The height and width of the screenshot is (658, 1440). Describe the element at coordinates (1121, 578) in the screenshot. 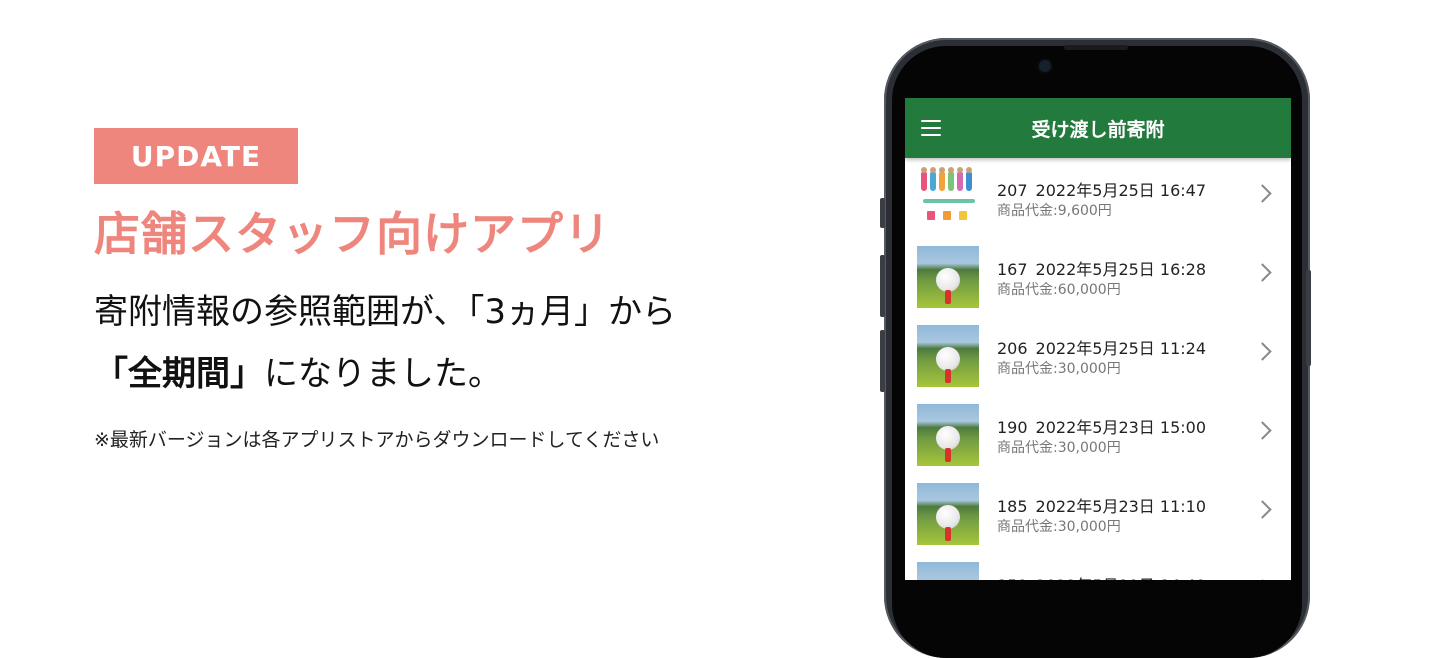

I see `item-datetime: 2022年5月19日 14:49` at that location.